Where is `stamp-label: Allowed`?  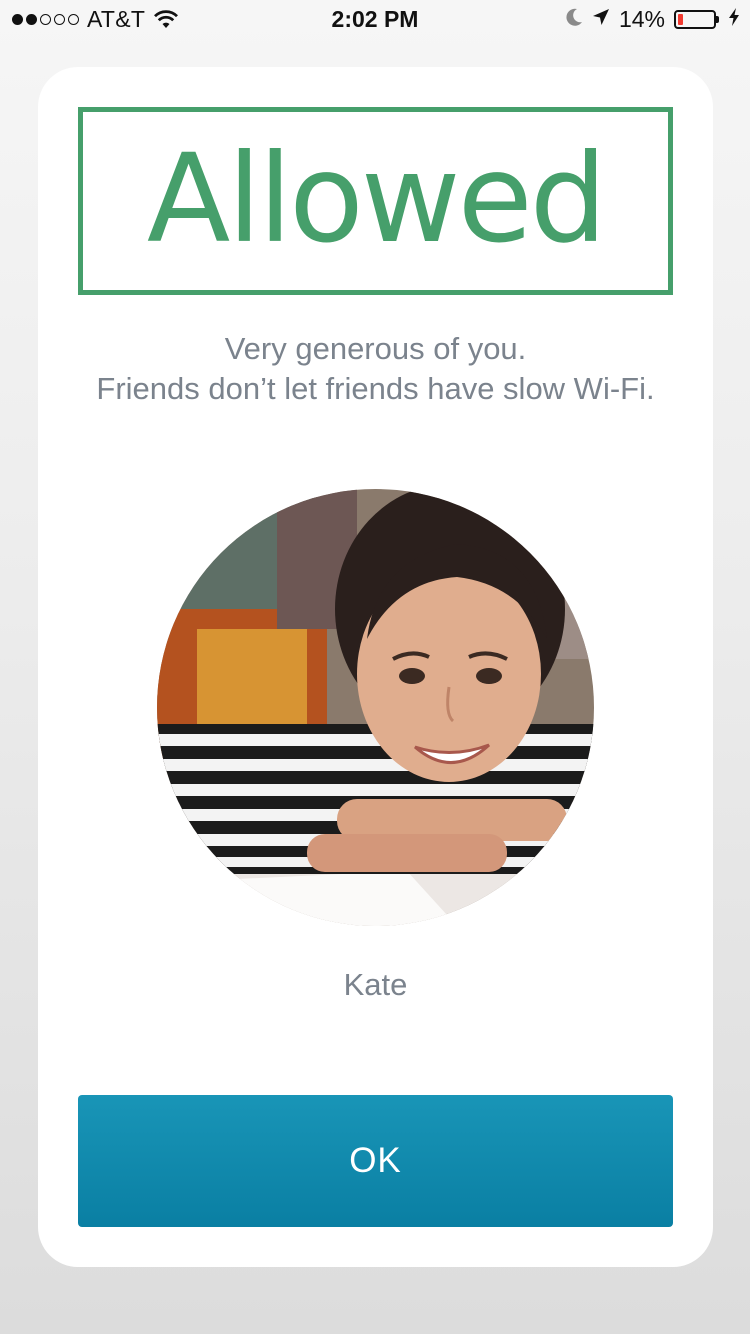
stamp-label: Allowed is located at coordinates (376, 199).